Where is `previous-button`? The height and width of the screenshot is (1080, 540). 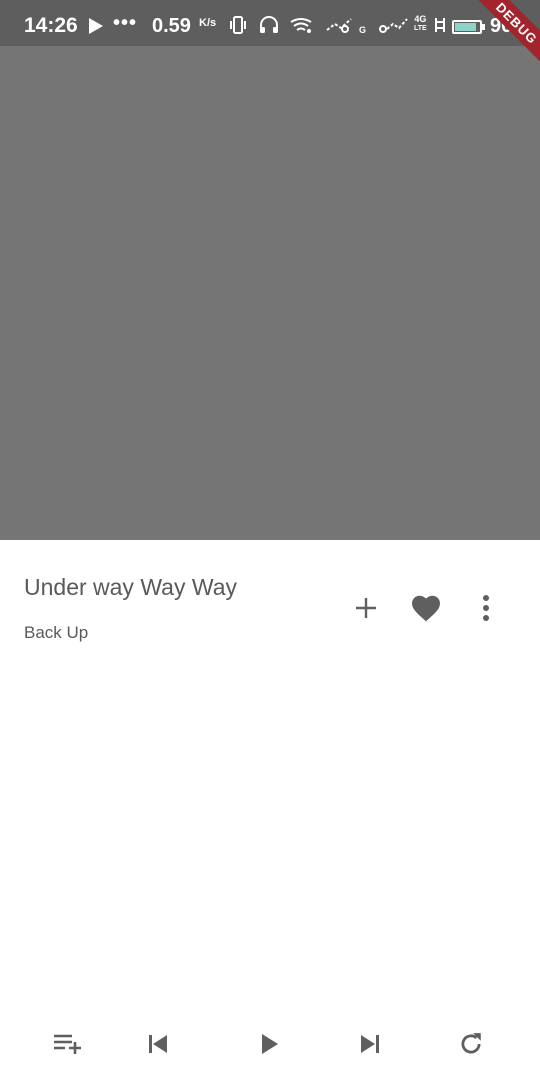
previous-button is located at coordinates (158, 1044).